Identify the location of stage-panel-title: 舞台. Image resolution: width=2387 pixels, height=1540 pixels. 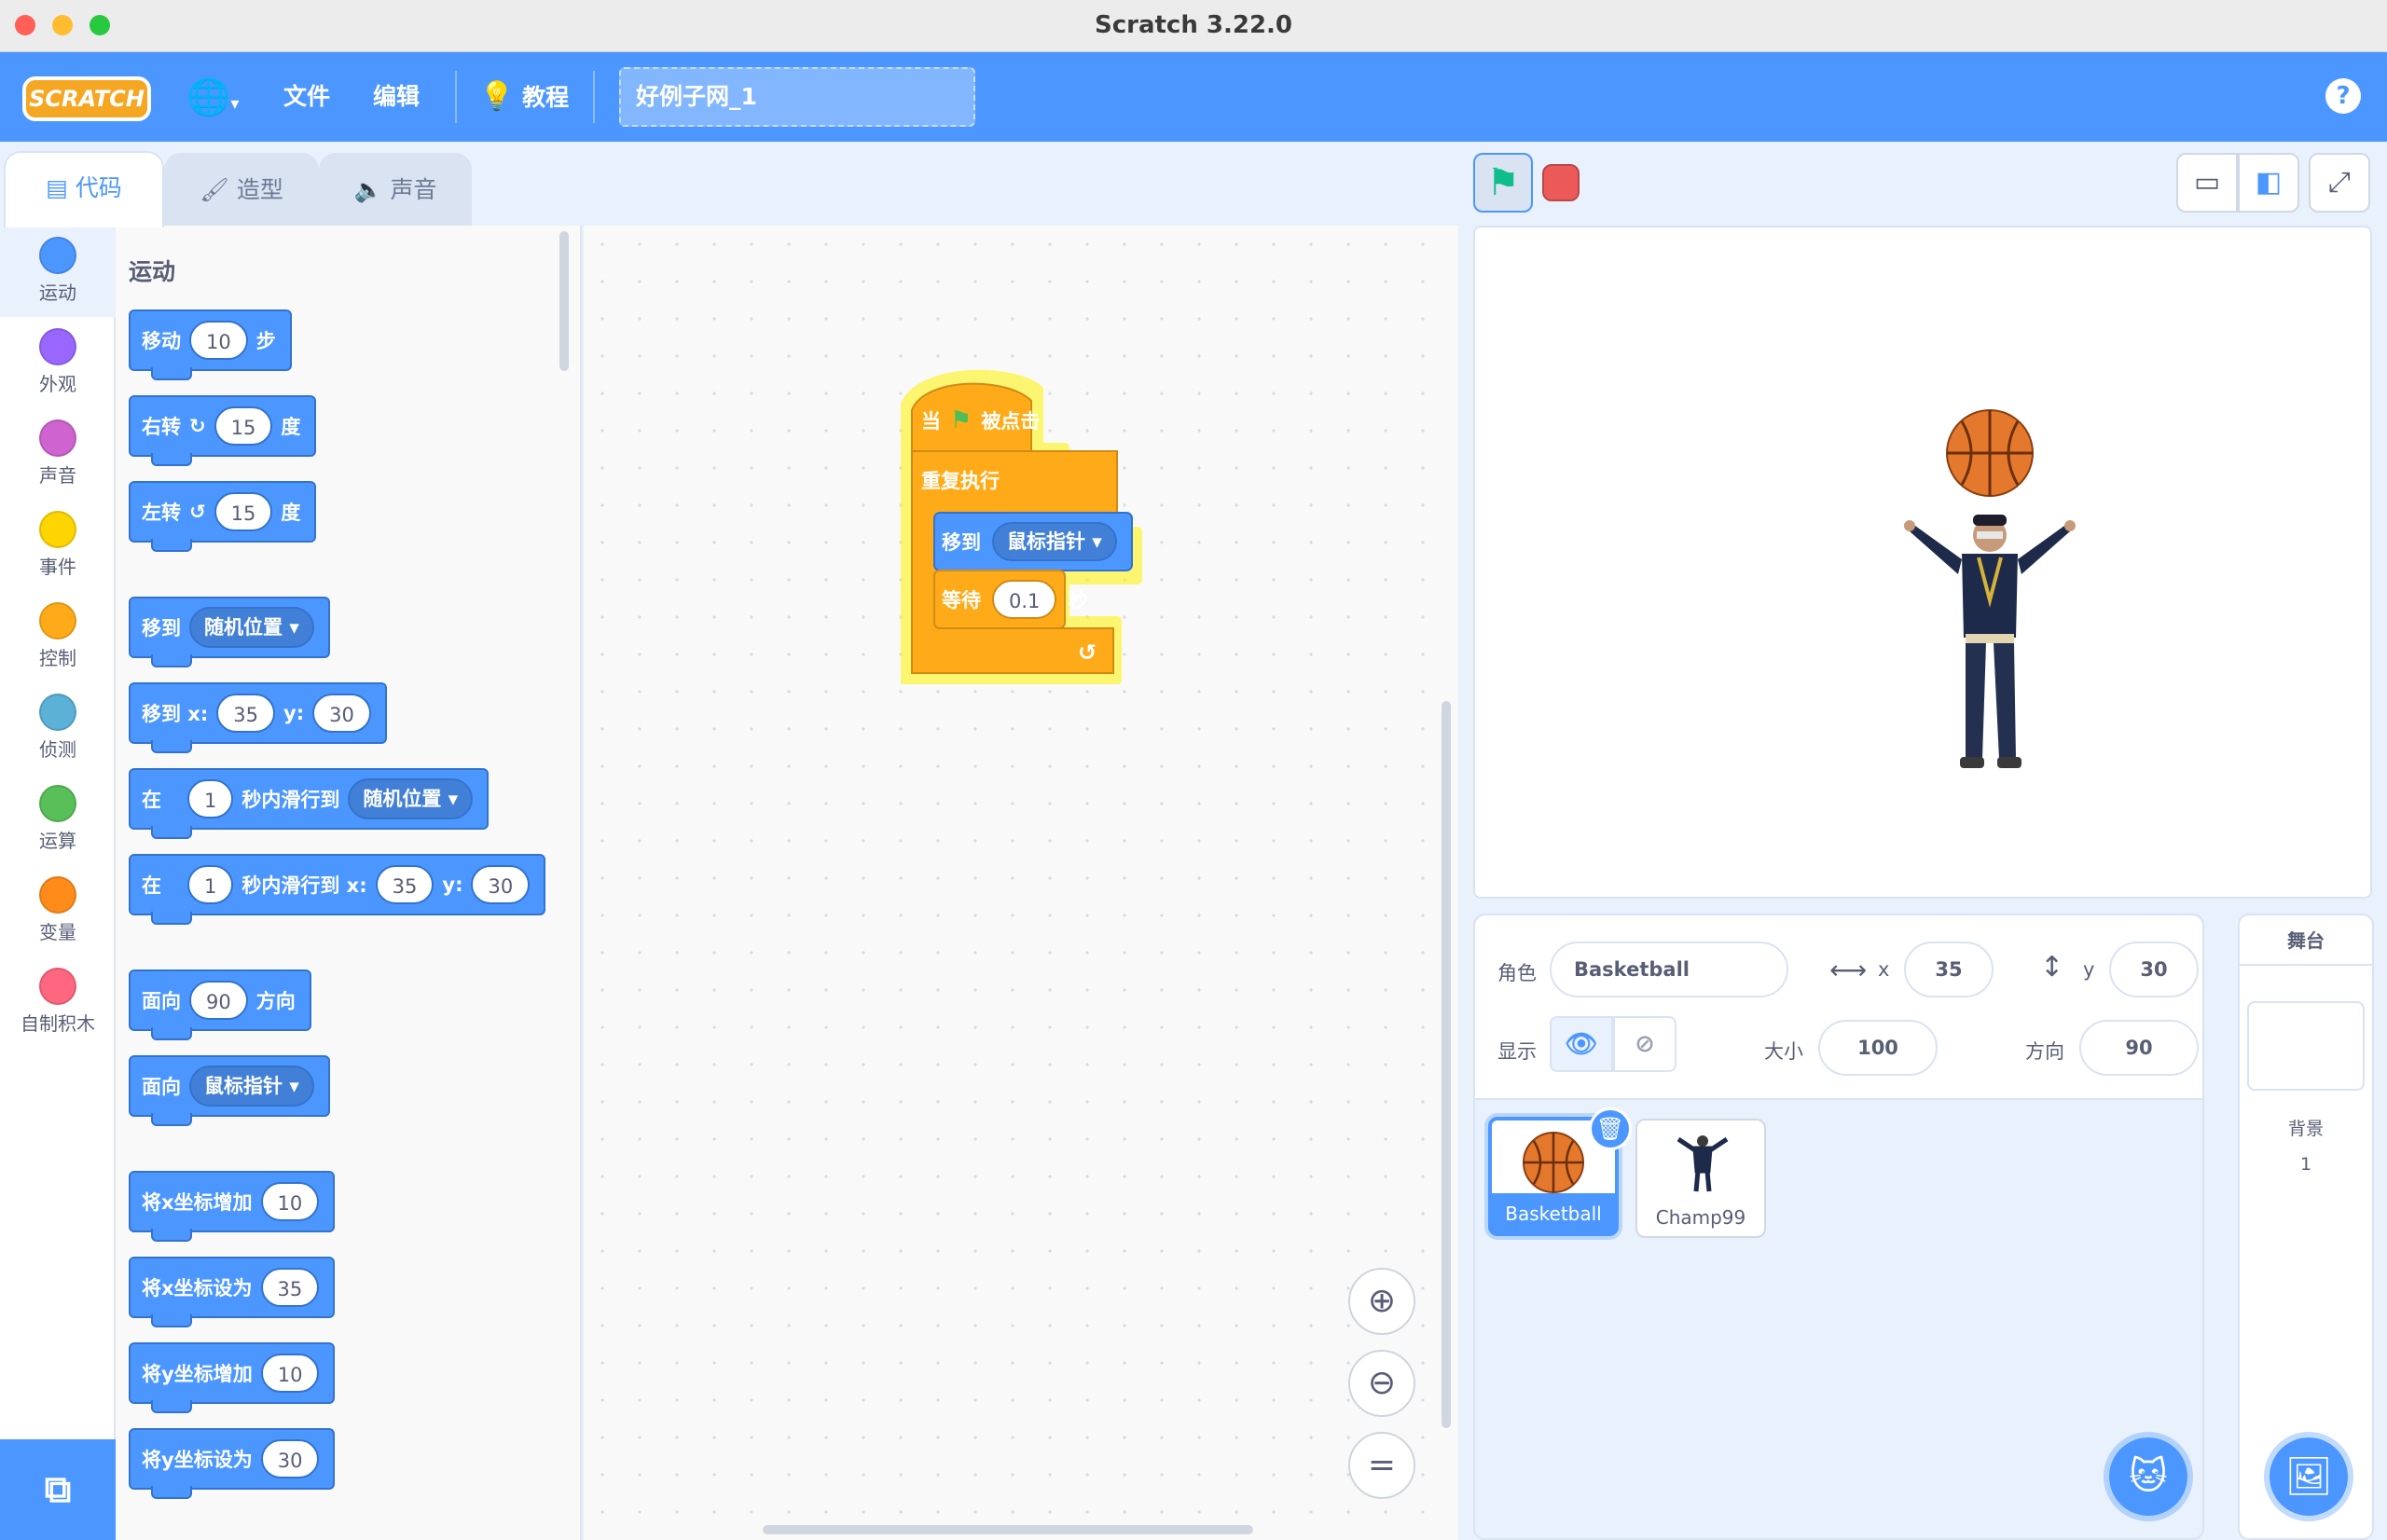
(2306, 940).